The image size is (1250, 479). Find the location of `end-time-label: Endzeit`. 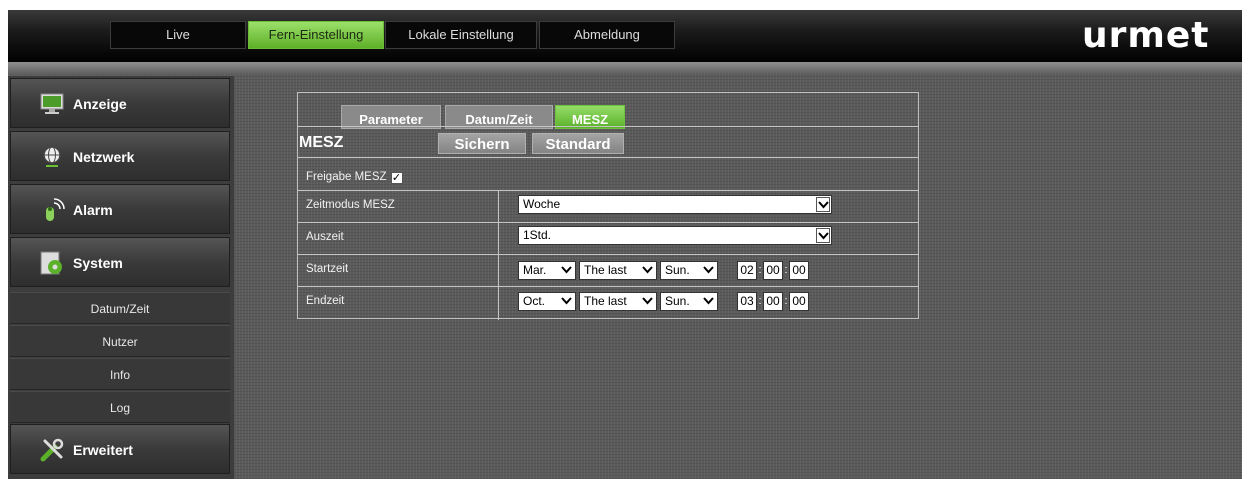

end-time-label: Endzeit is located at coordinates (325, 301).